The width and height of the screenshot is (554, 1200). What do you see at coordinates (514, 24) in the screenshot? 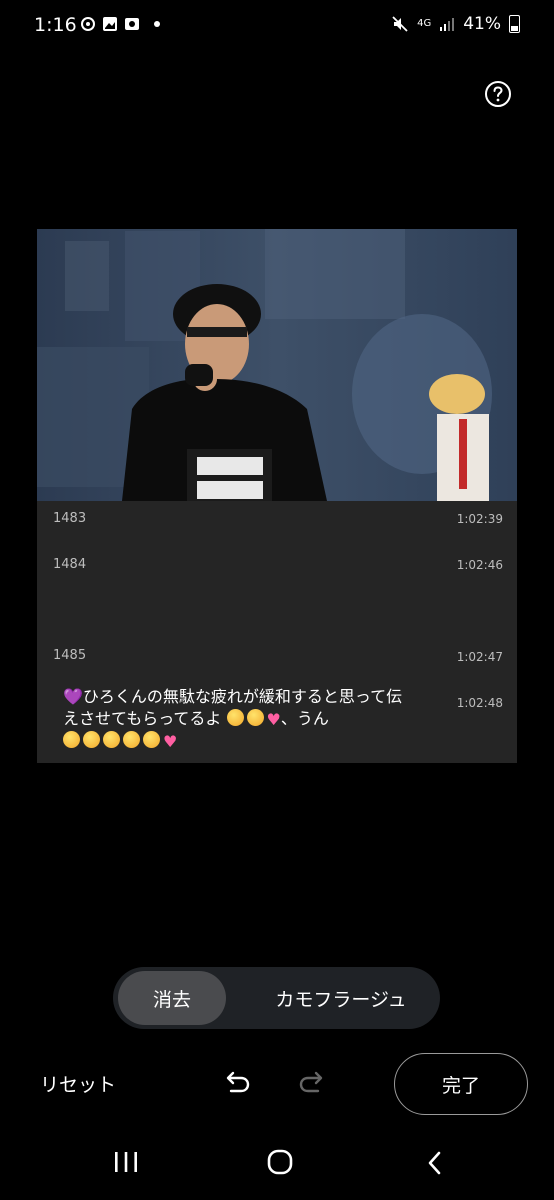
I see `battery-icon` at bounding box center [514, 24].